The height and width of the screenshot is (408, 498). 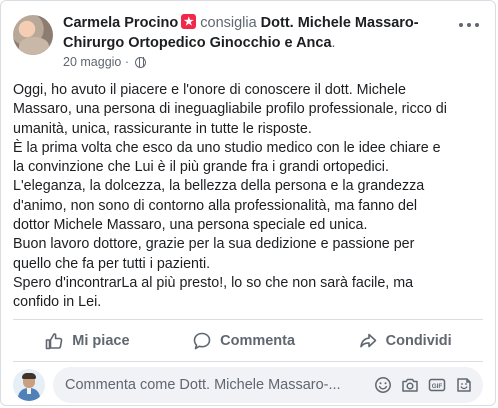 I want to click on actions-divider-top, so click(x=248, y=319).